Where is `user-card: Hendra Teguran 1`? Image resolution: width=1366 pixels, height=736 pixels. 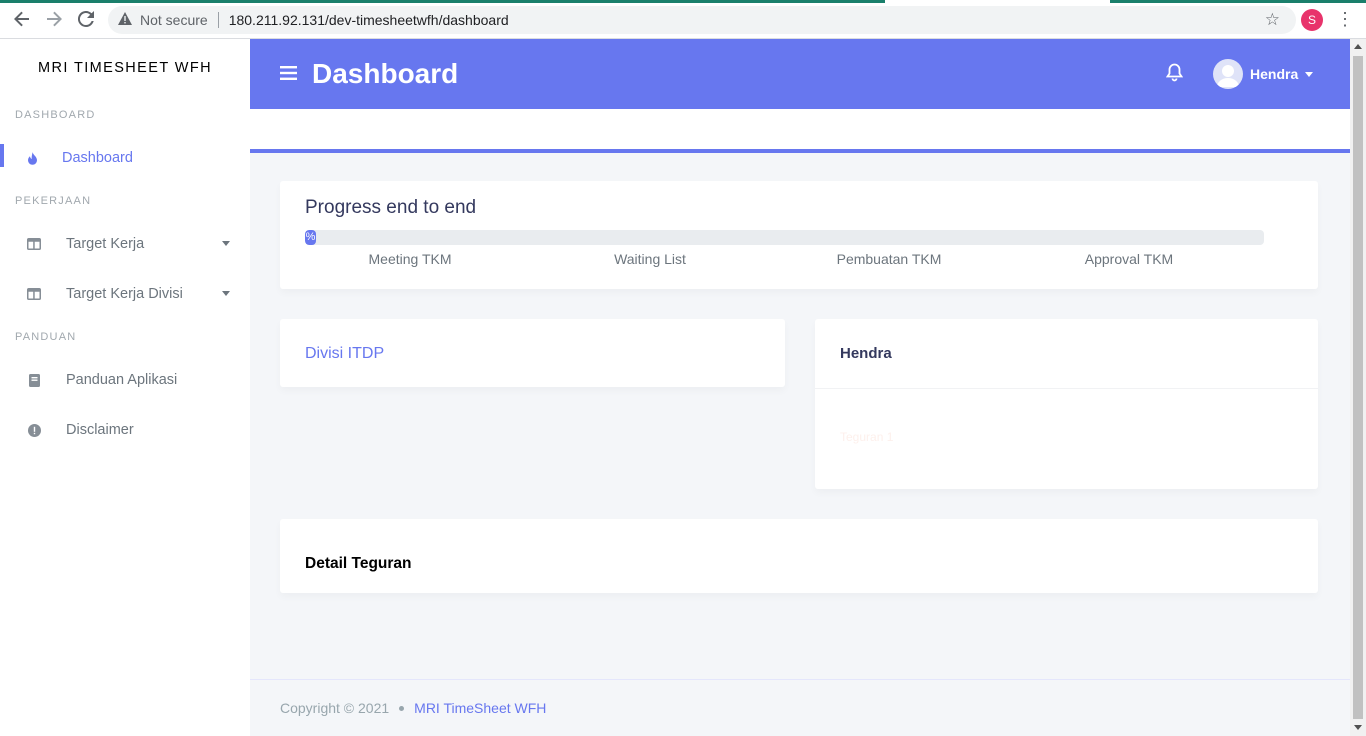 user-card: Hendra Teguran 1 is located at coordinates (1066, 404).